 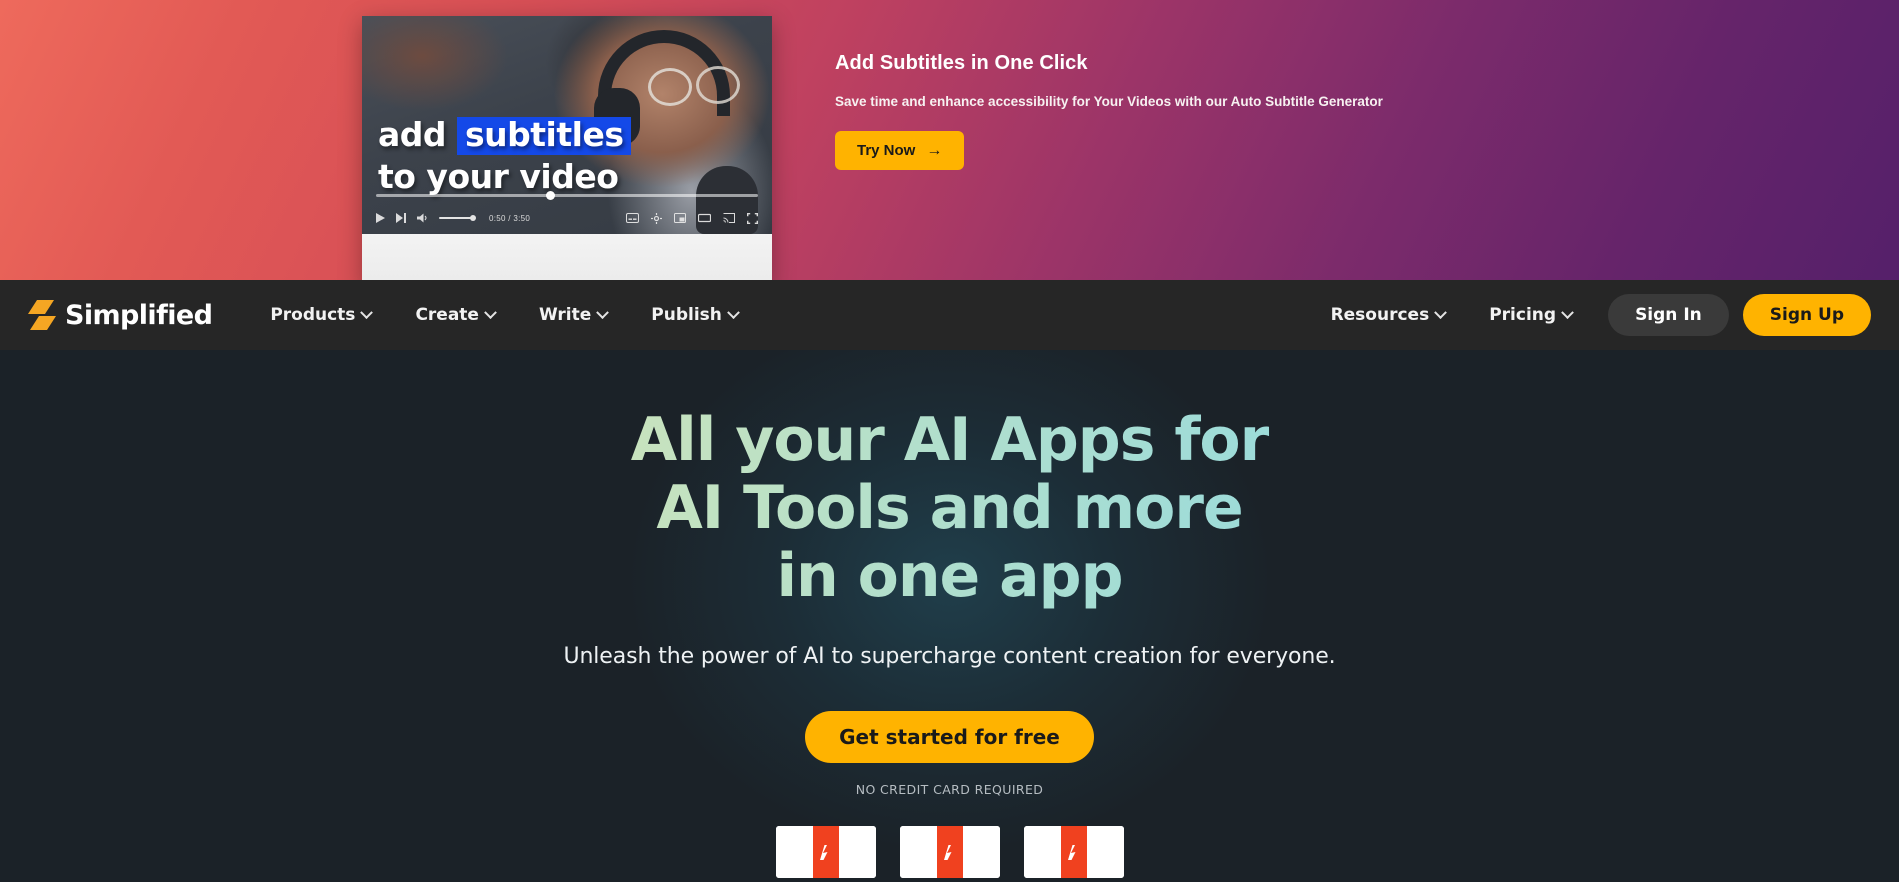 I want to click on video-caption-word-add: add, so click(x=412, y=134).